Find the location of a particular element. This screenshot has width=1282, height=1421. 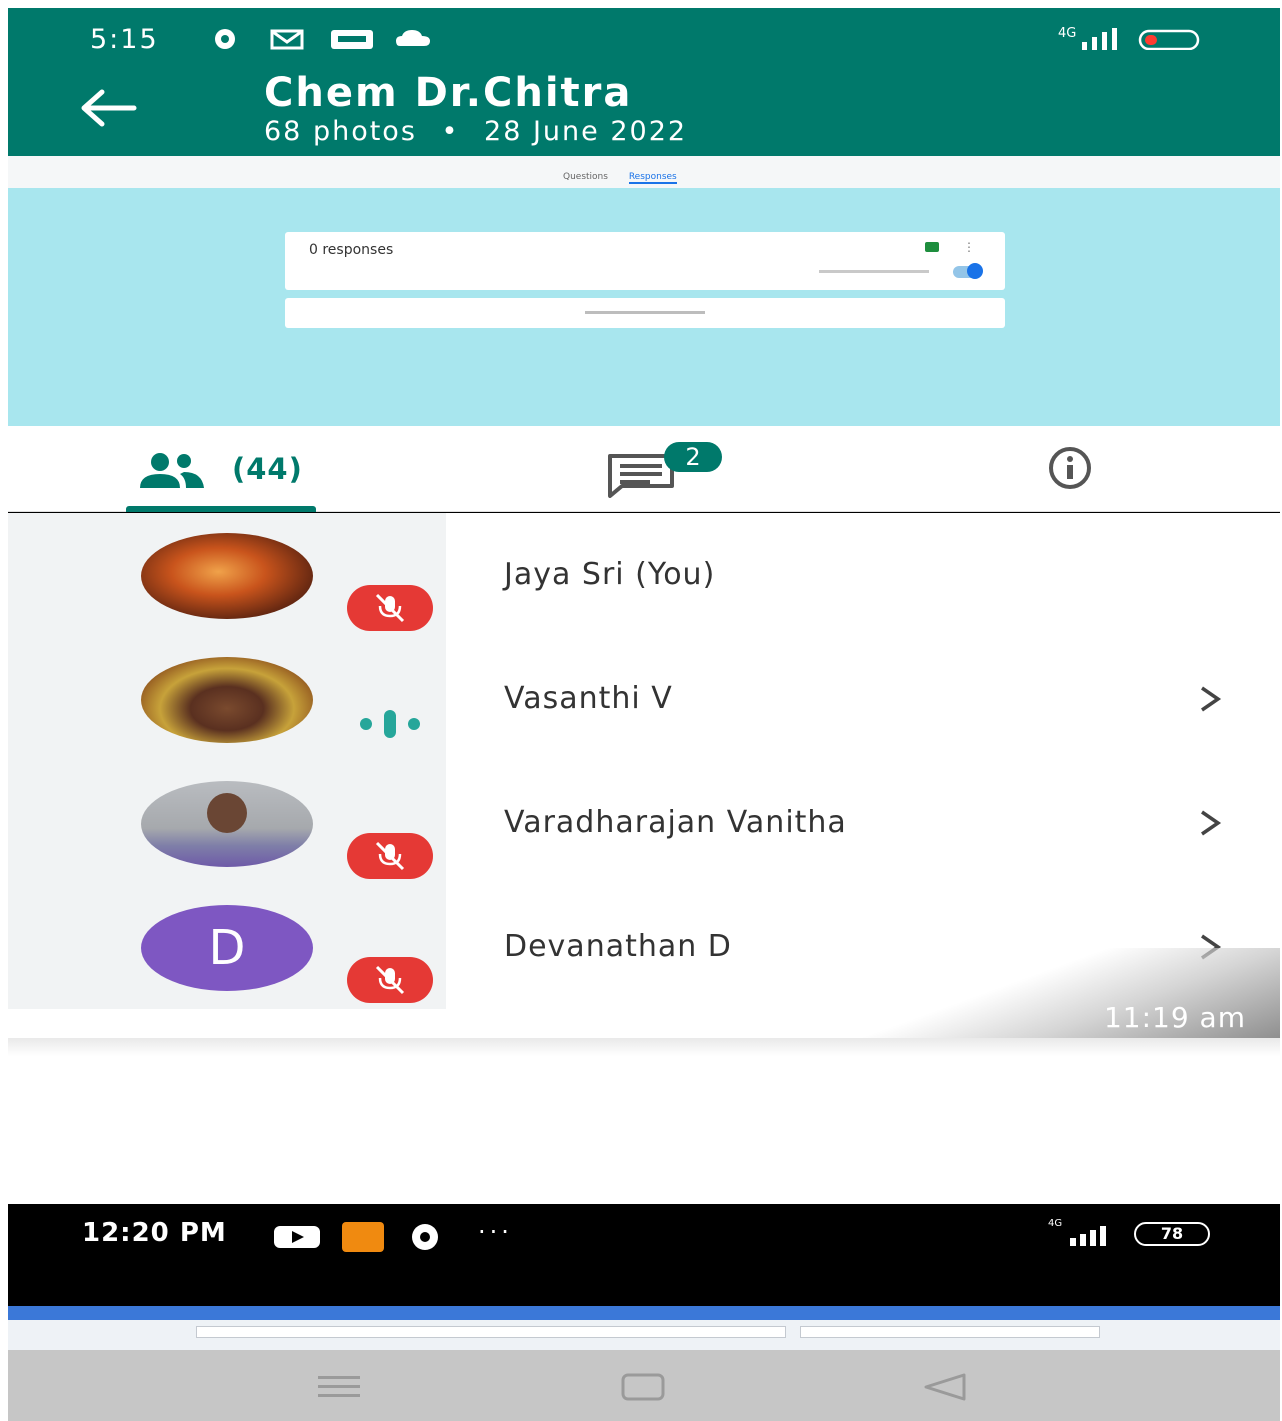

meet-tab-bar: (44) 2 is located at coordinates (644, 469).